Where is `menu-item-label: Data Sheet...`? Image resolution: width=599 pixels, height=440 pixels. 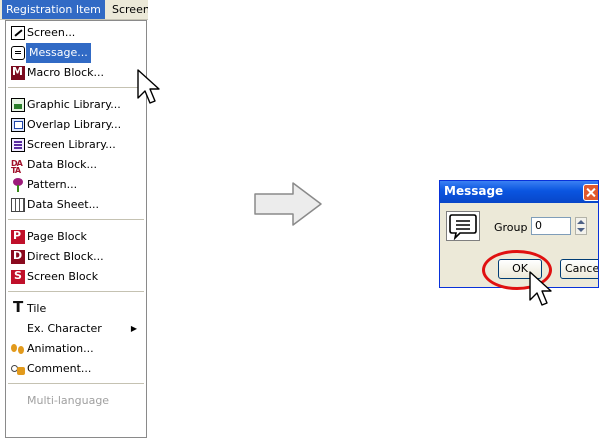 menu-item-label: Data Sheet... is located at coordinates (63, 204).